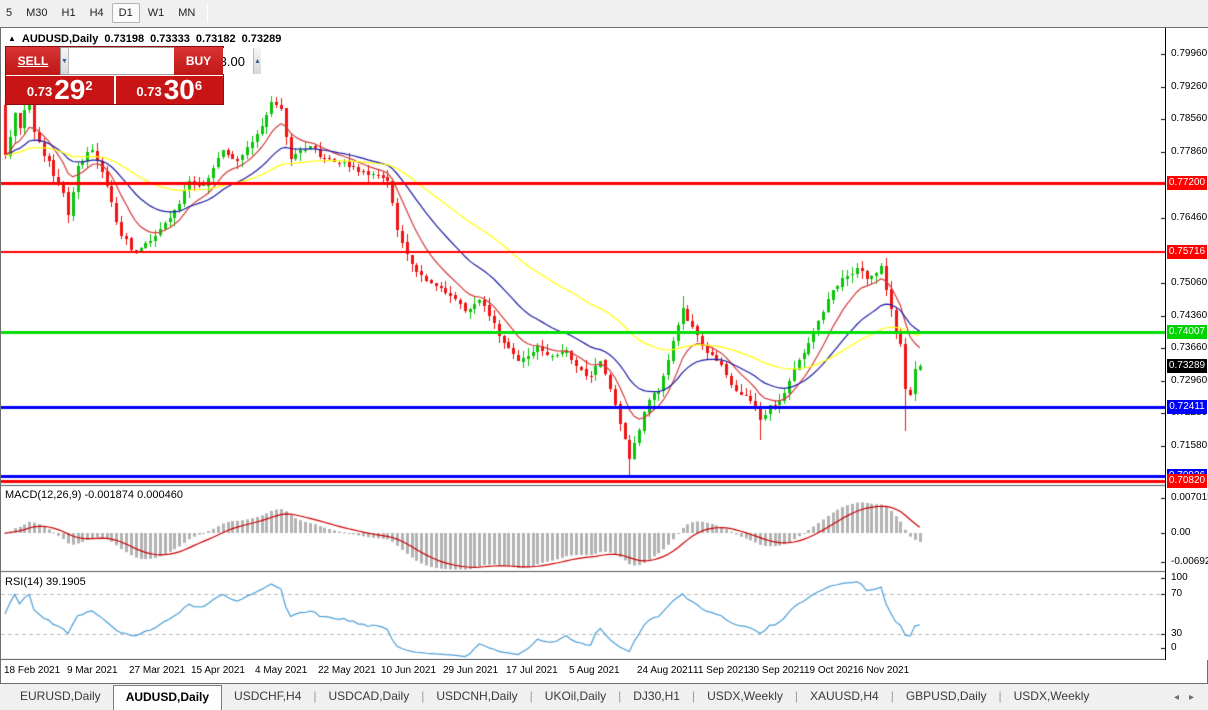  What do you see at coordinates (1174, 647) in the screenshot?
I see `rsi-axis-tick: 0` at bounding box center [1174, 647].